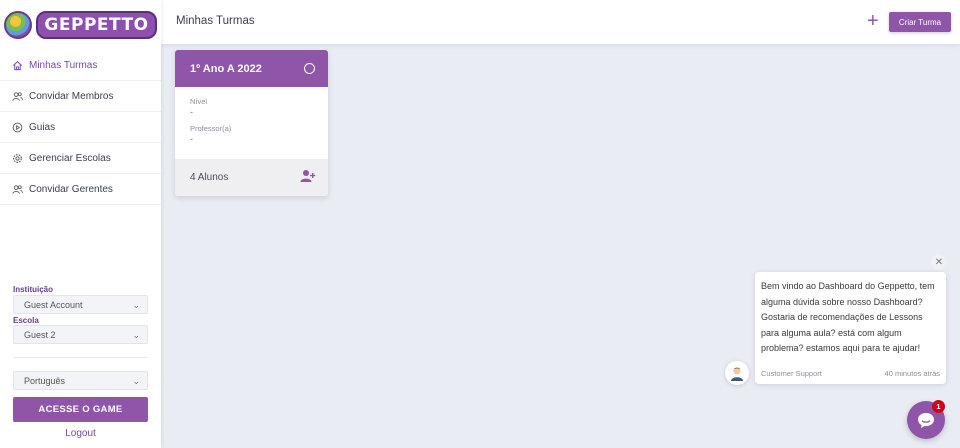 The height and width of the screenshot is (448, 960). I want to click on level-value: -, so click(191, 112).